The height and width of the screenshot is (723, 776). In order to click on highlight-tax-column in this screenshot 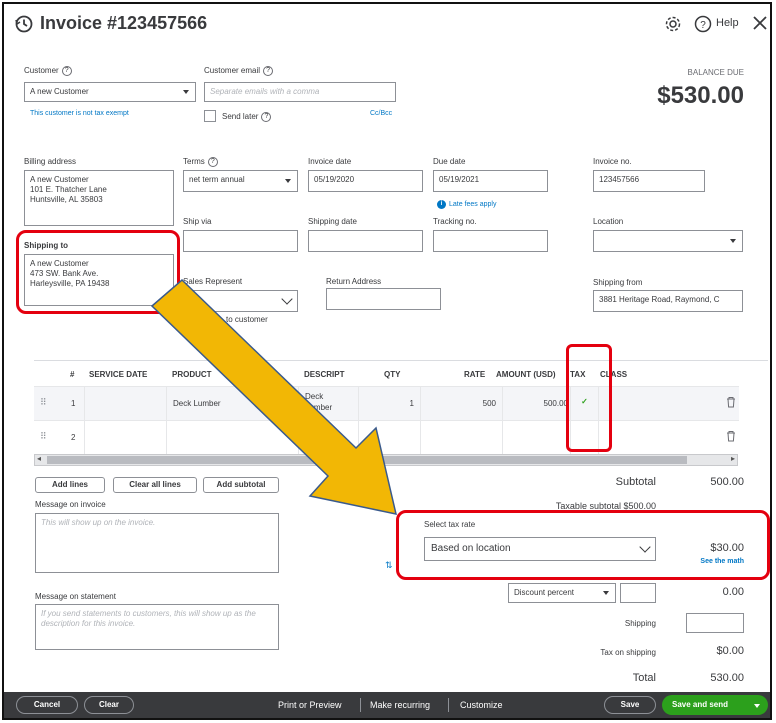, I will do `click(589, 398)`.